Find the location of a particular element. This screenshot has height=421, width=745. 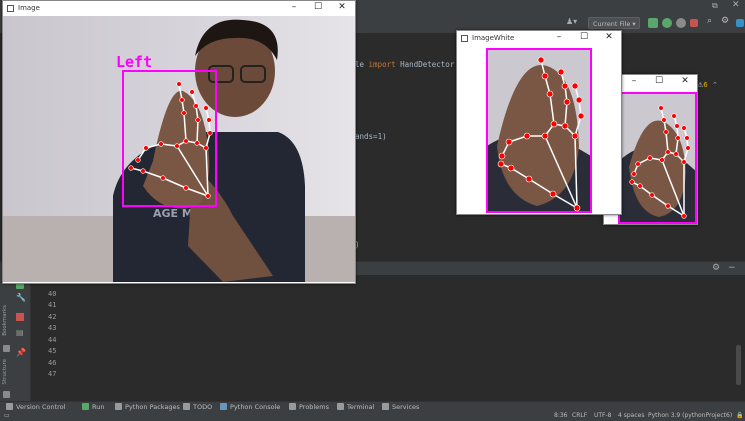

tab-terminal: Terminal is located at coordinates (355, 407).